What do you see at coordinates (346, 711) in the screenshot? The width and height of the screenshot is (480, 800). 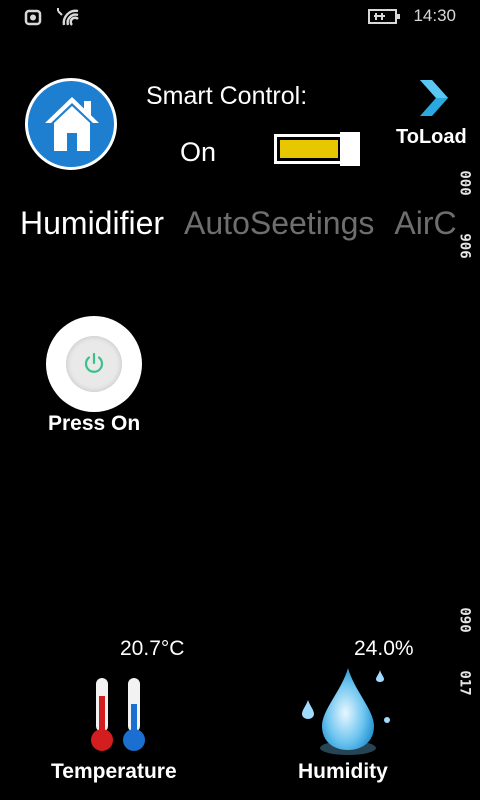 I see `water-drop-icon` at bounding box center [346, 711].